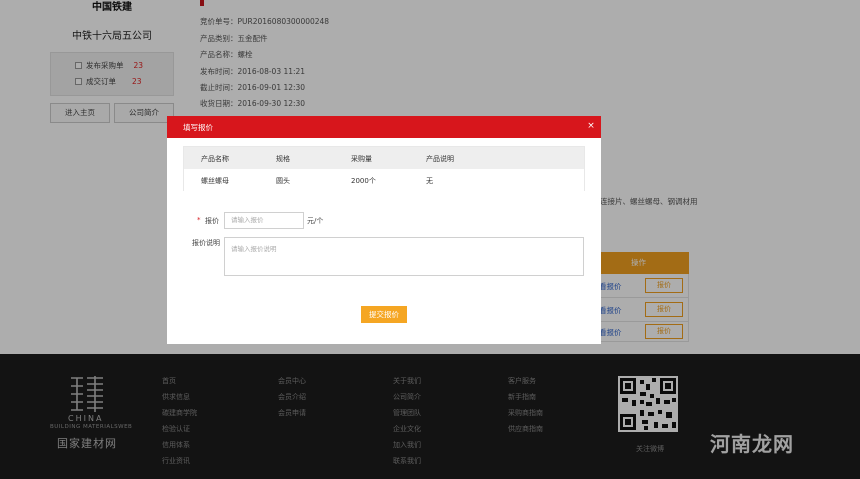 Image resolution: width=860 pixels, height=479 pixels. Describe the element at coordinates (212, 221) in the screenshot. I see `price-label: 报价` at that location.